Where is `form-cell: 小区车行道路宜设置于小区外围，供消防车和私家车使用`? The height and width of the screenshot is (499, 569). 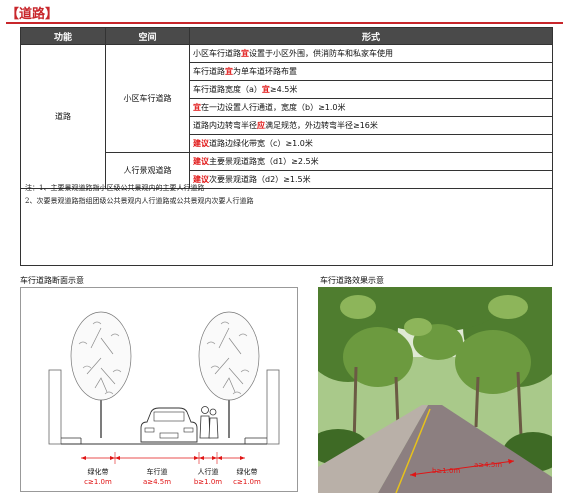 form-cell: 小区车行道路宜设置于小区外围，供消防车和私家车使用 is located at coordinates (371, 53).